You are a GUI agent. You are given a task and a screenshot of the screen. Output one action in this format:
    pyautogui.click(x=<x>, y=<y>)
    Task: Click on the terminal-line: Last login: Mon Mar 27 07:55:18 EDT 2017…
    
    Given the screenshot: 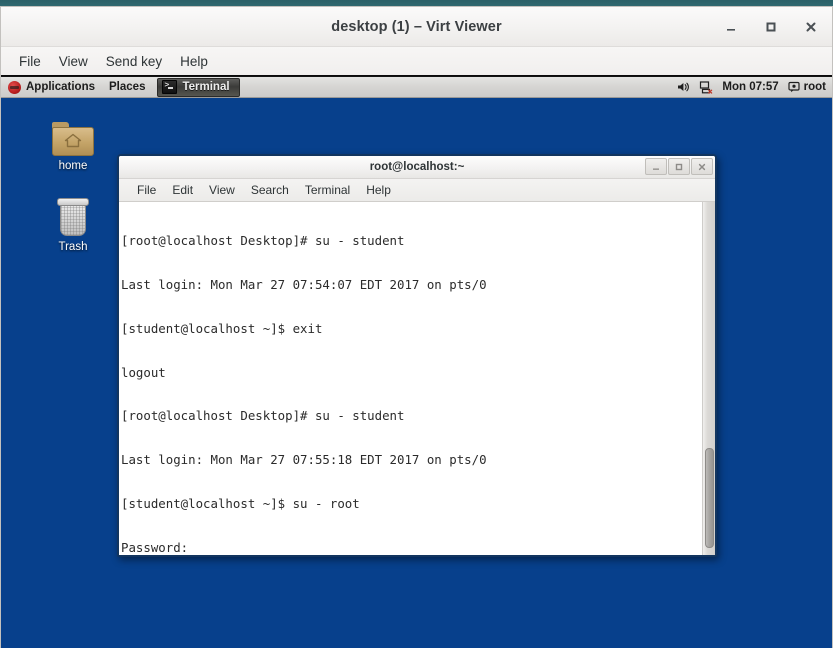 What is the action you would take?
    pyautogui.click(x=304, y=460)
    